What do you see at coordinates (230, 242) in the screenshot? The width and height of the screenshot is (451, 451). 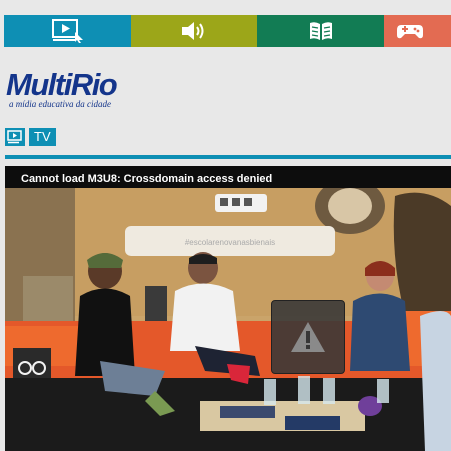 I see `studio-banner-text: #escolarenovanasbienais` at bounding box center [230, 242].